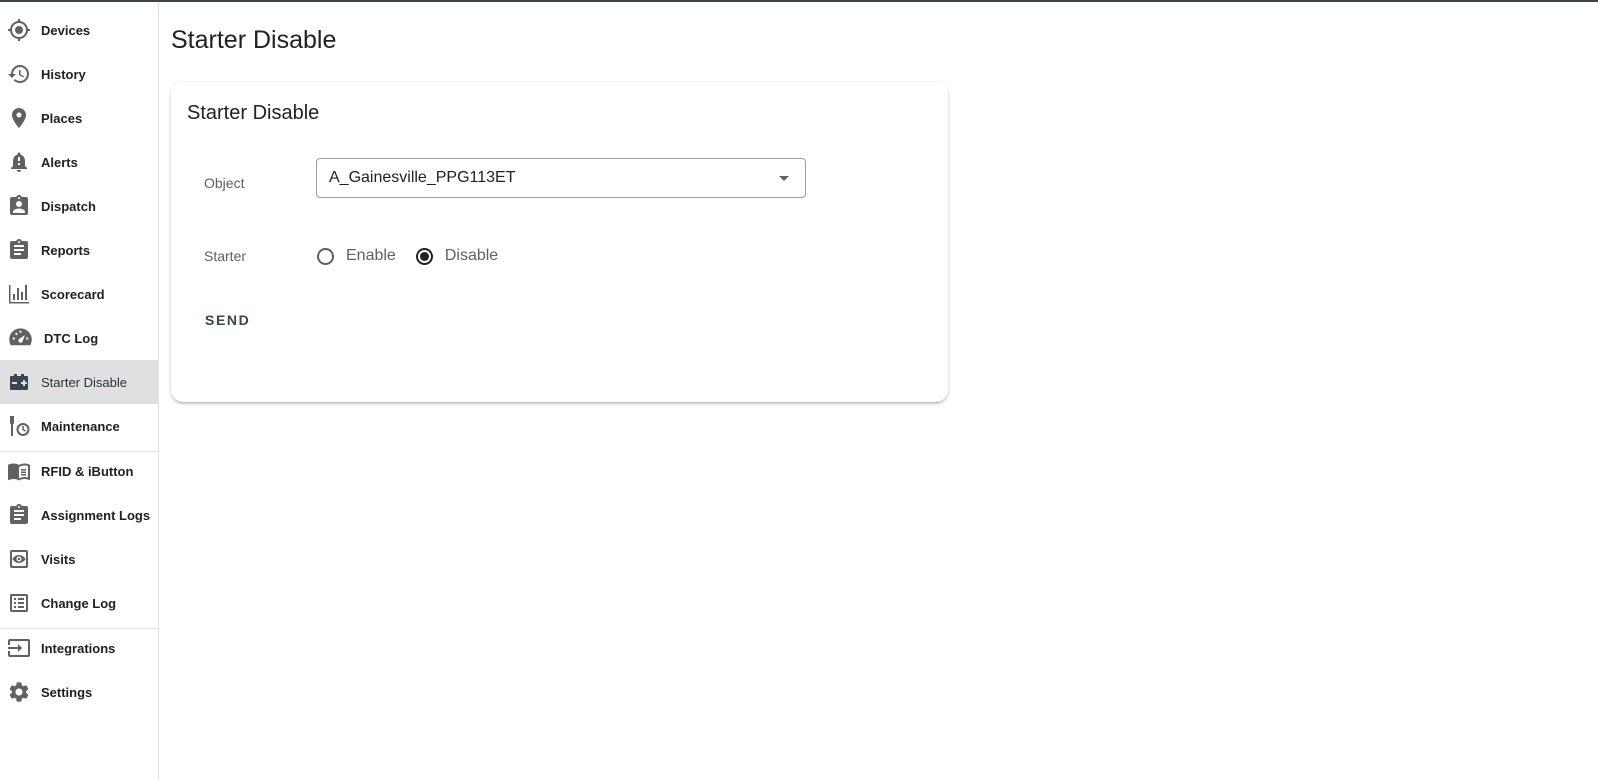 The image size is (1598, 780). I want to click on battery-icon, so click(19, 382).